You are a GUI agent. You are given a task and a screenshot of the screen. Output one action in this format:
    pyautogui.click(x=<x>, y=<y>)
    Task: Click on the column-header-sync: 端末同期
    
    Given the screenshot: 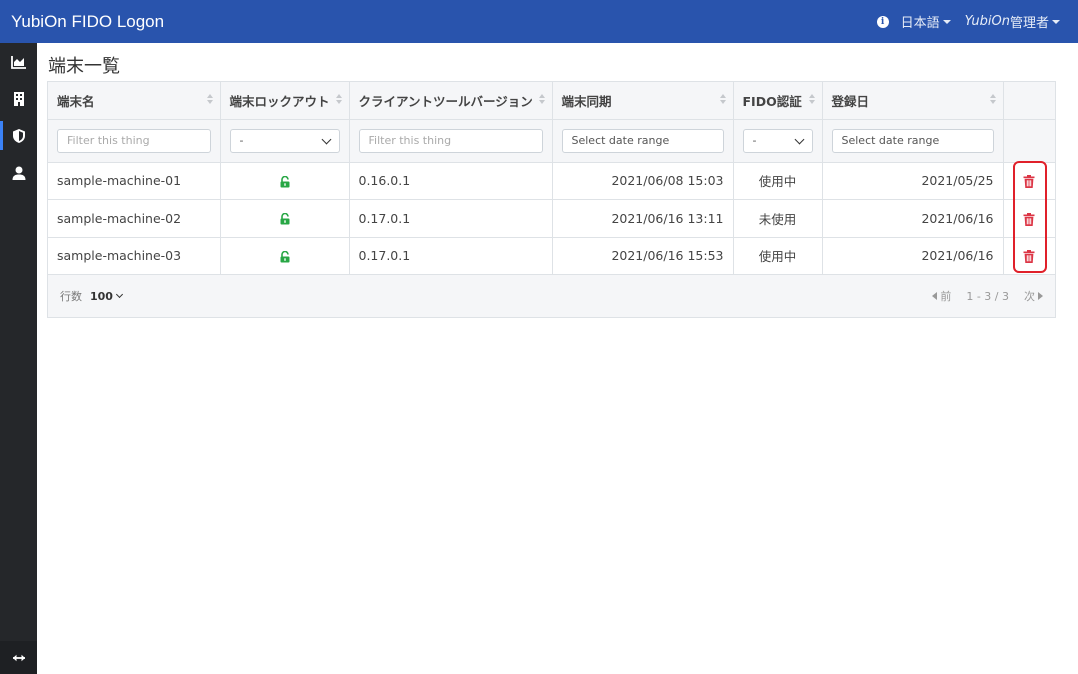 What is the action you would take?
    pyautogui.click(x=643, y=101)
    